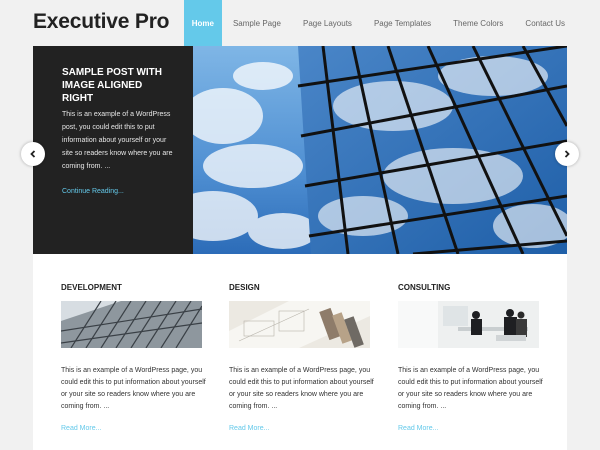 Image resolution: width=600 pixels, height=450 pixels. What do you see at coordinates (131, 324) in the screenshot?
I see `development-image` at bounding box center [131, 324].